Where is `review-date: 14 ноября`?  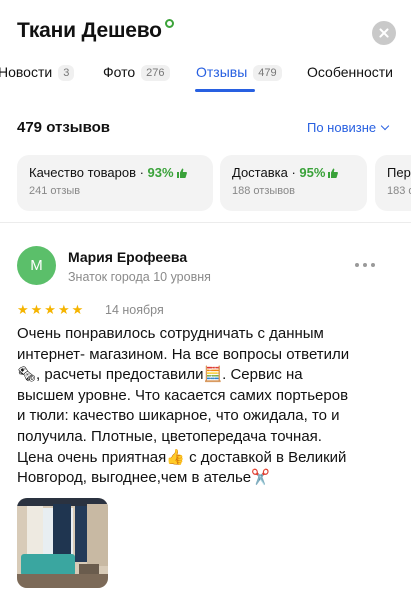
review-date: 14 ноября is located at coordinates (134, 310).